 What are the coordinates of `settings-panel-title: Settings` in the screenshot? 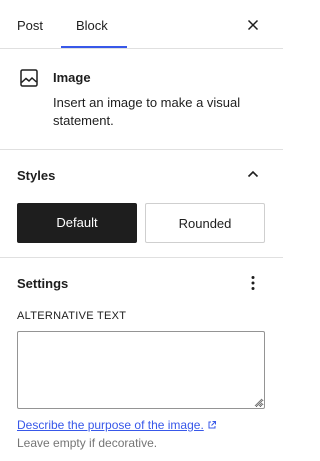 It's located at (43, 283).